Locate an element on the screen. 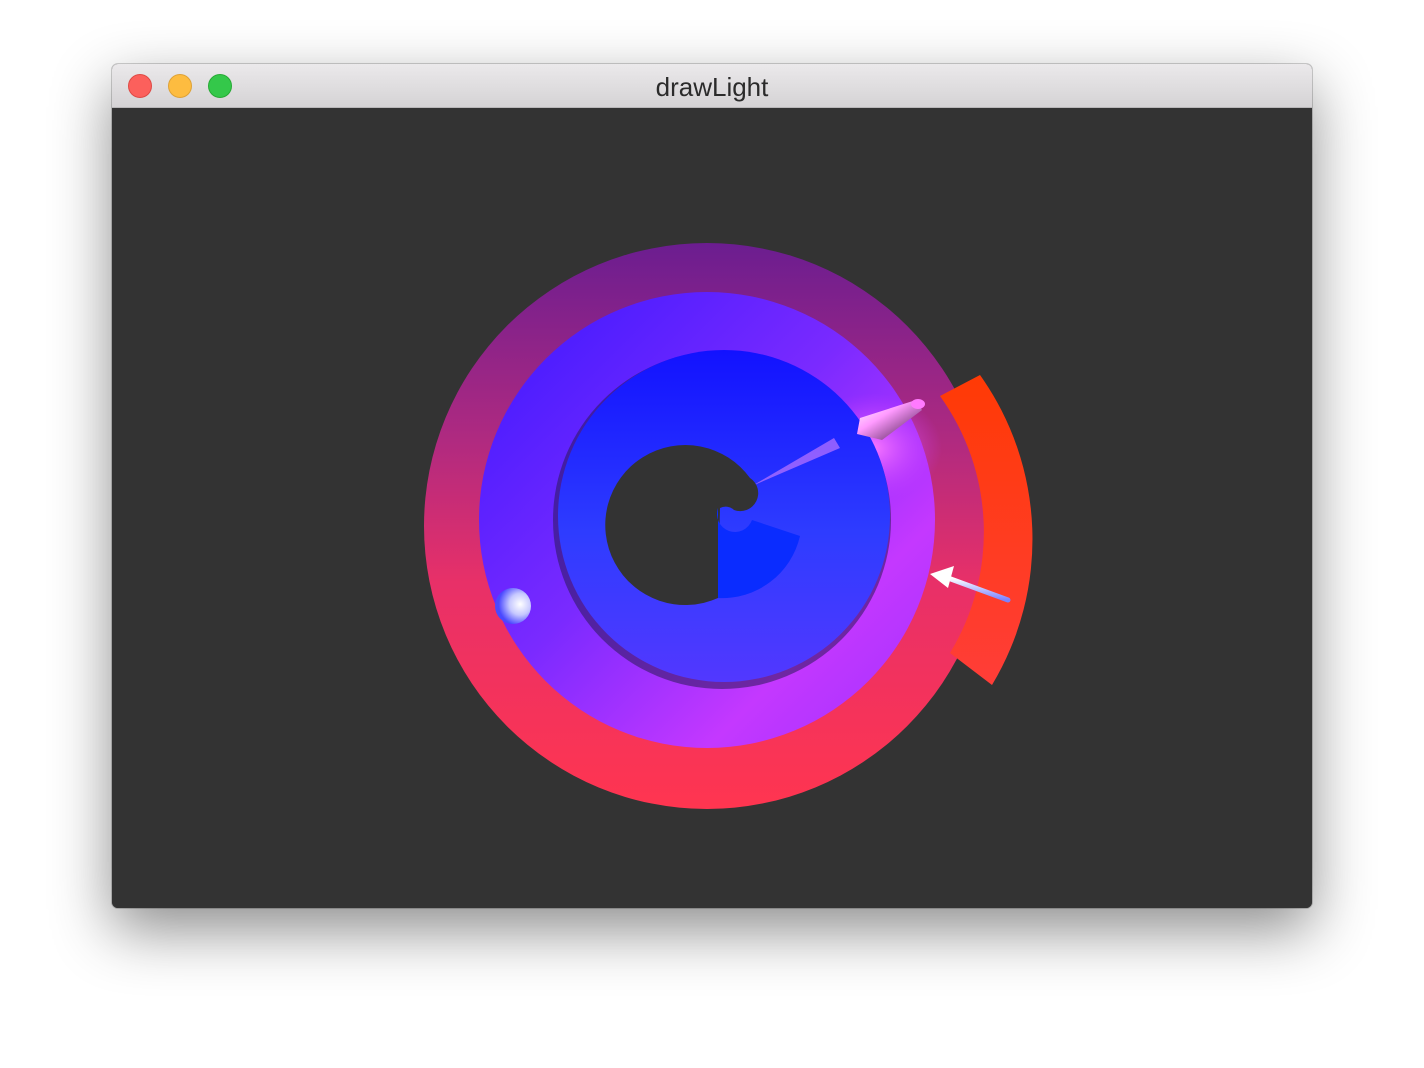 This screenshot has width=1424, height=1068. title-bar: drawLight is located at coordinates (712, 86).